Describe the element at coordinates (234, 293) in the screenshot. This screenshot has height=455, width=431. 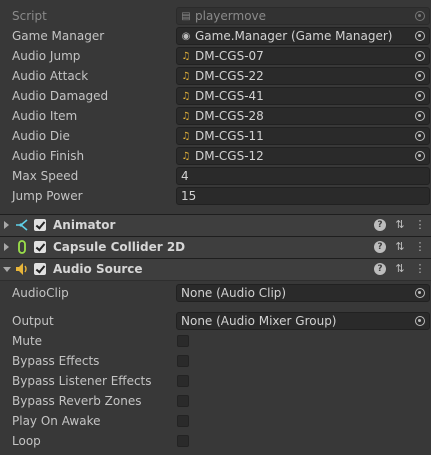
I see `audio-clip-value: None (Audio Clip)` at that location.